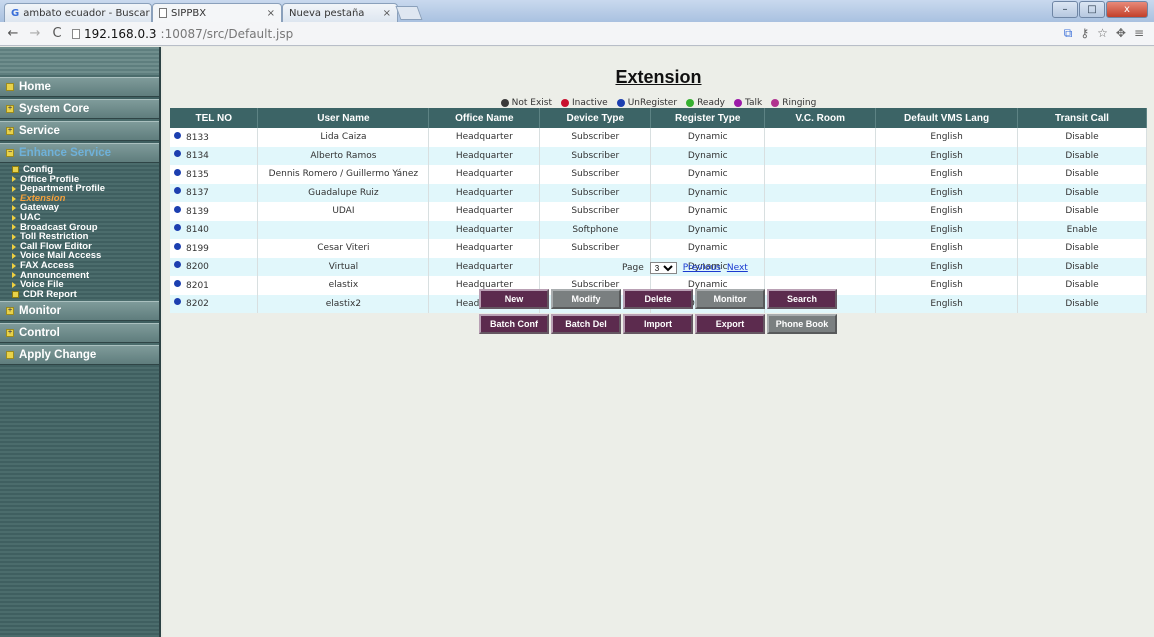  Describe the element at coordinates (708, 118) in the screenshot. I see `column-header: Register Type` at that location.